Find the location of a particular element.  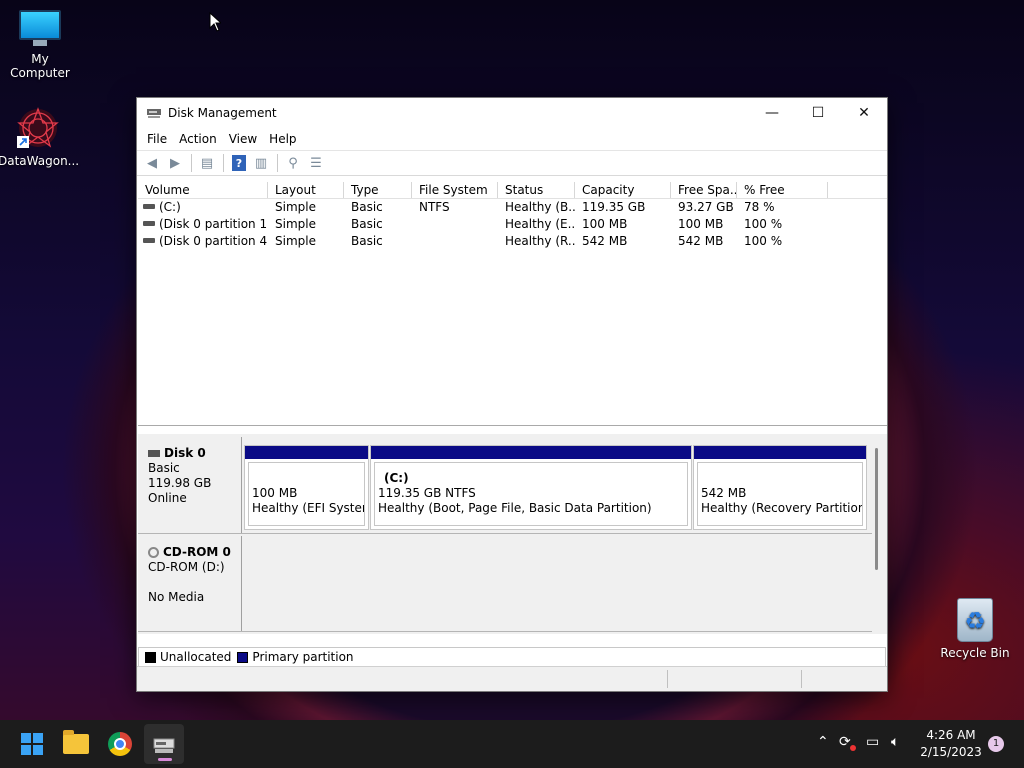

clock-time: 4:26 AM is located at coordinates (951, 735).